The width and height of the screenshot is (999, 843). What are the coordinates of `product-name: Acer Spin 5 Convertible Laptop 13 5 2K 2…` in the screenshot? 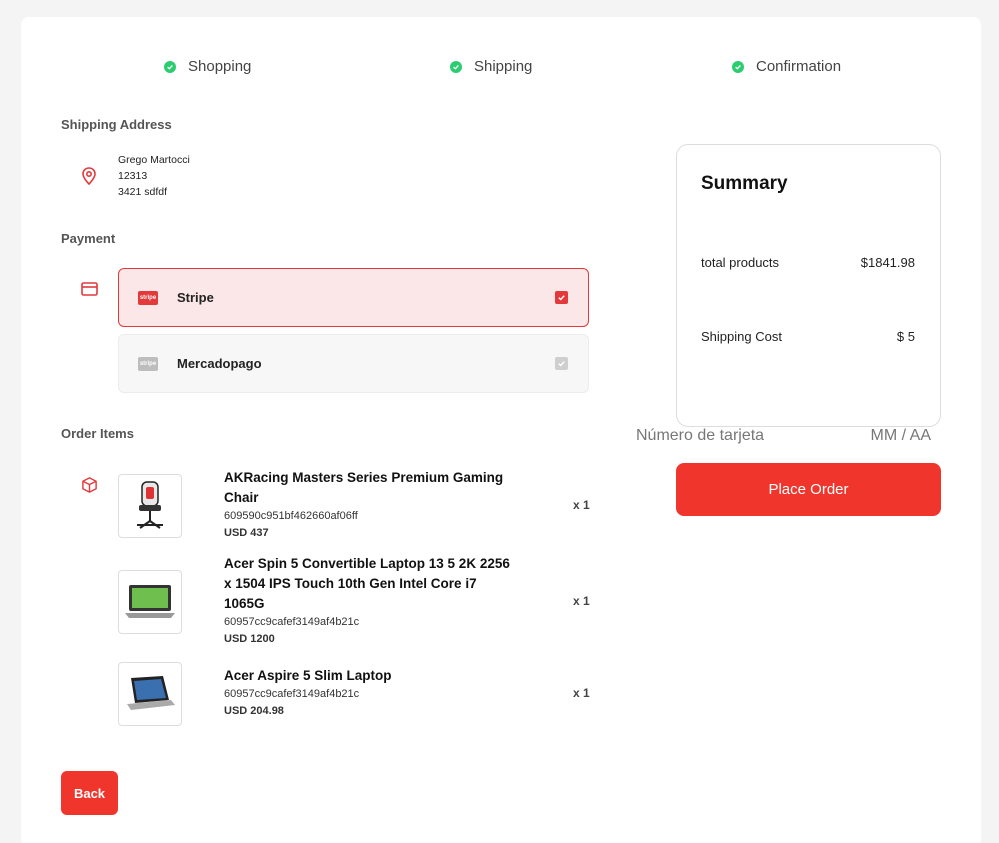 It's located at (369, 584).